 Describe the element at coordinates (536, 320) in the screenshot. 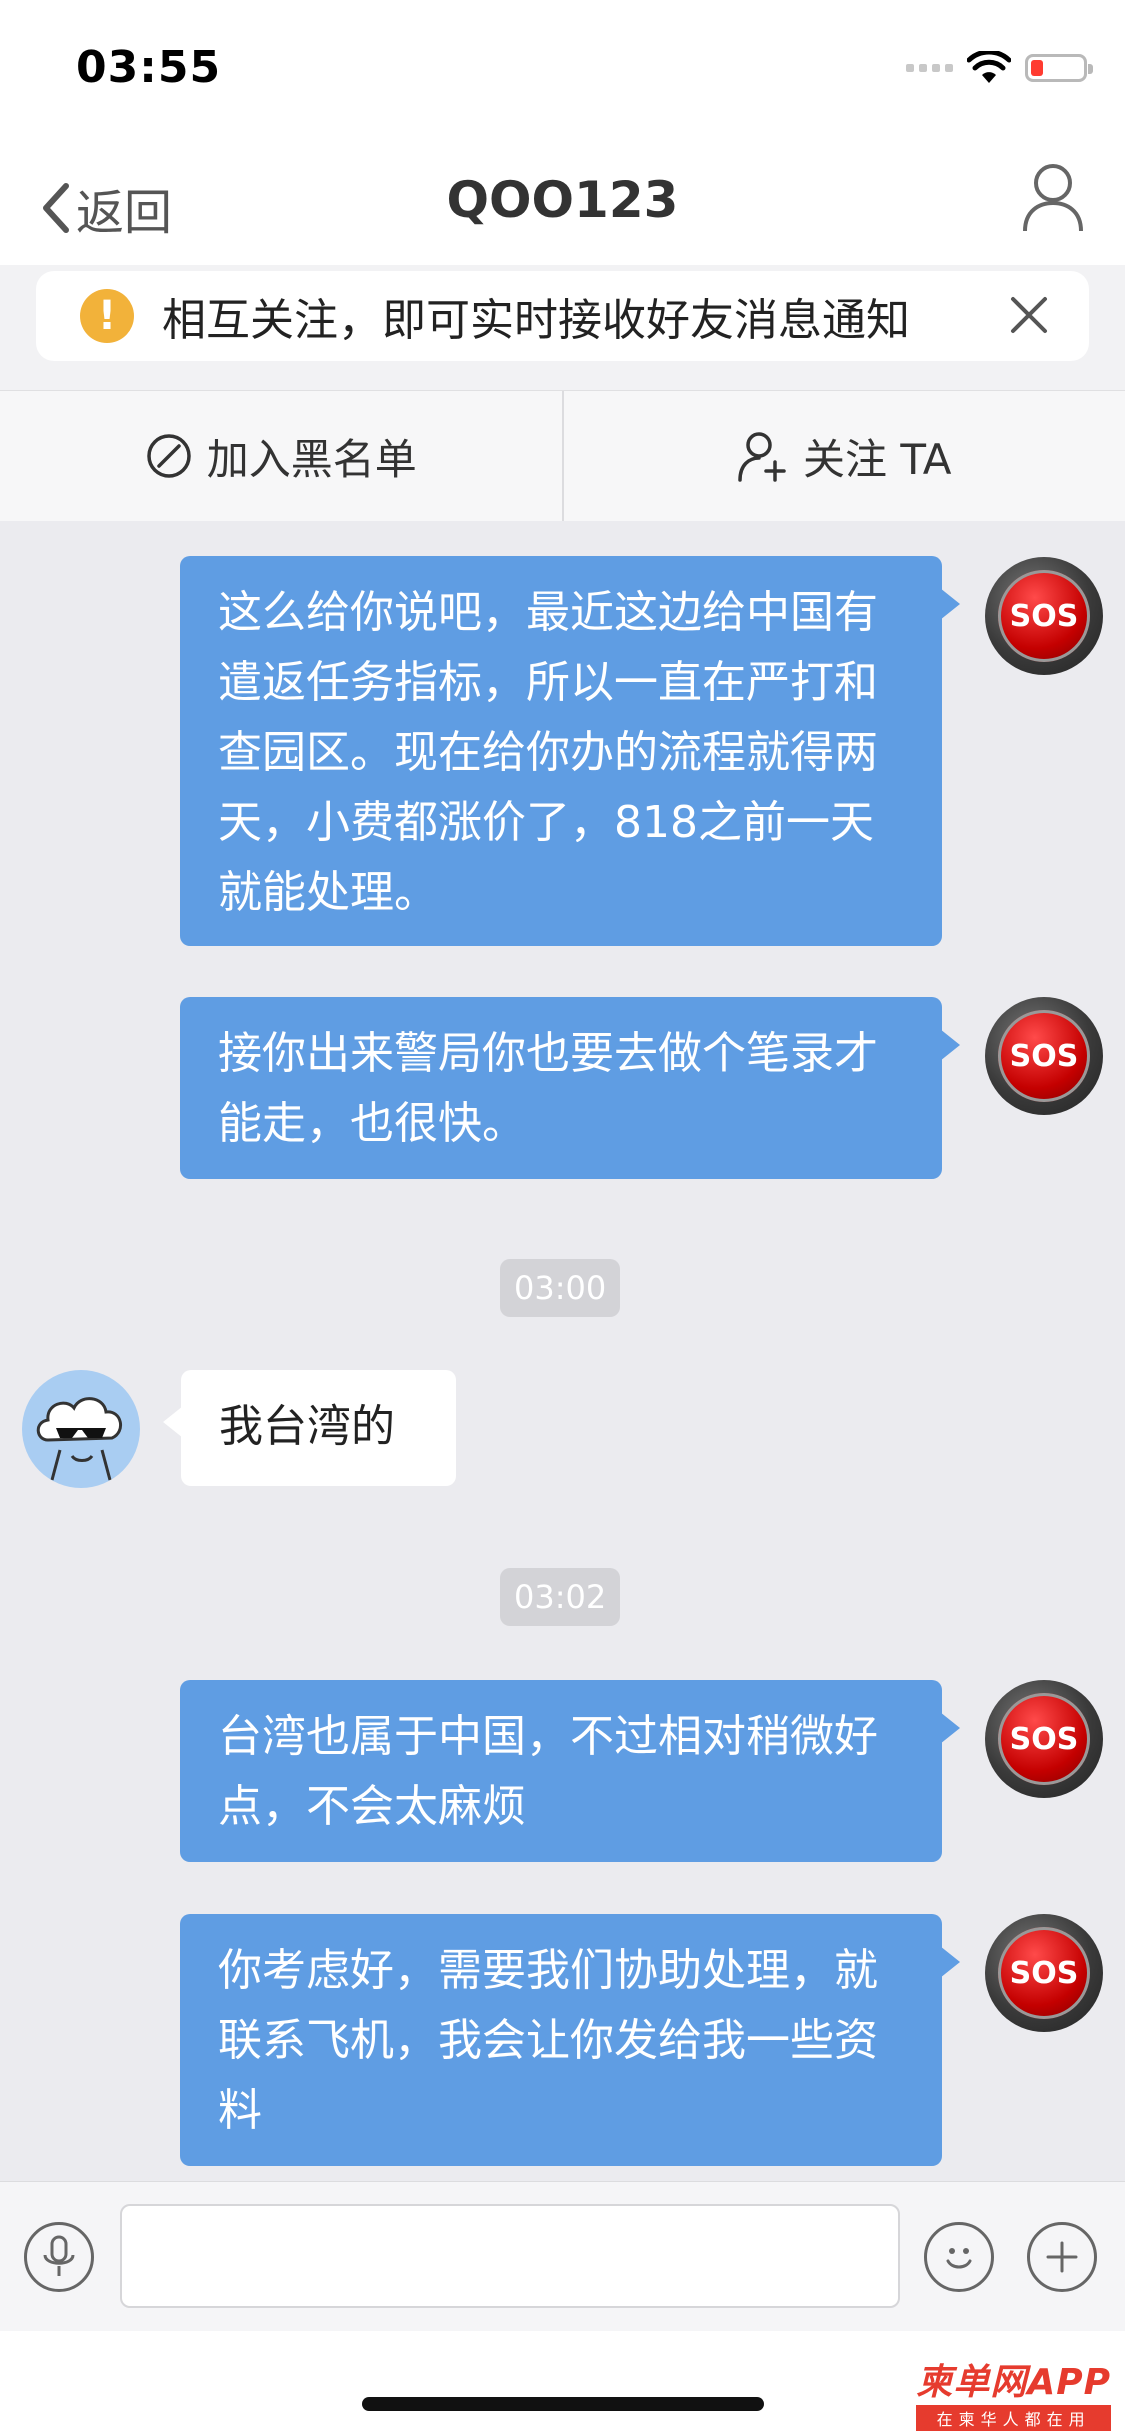

I see `notice-text: 相互关注，即可实时接收好友消息通知` at that location.